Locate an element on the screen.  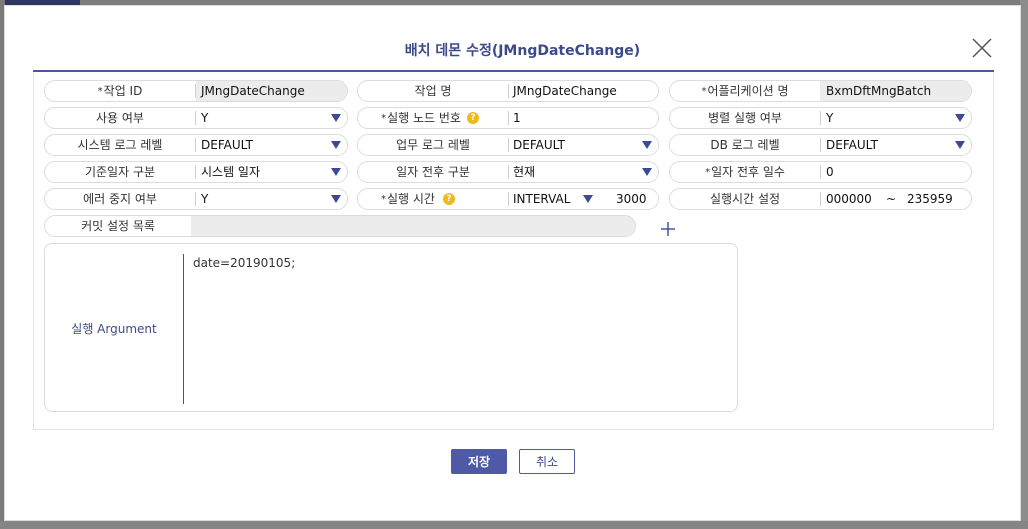
sys-log-level-value: DEFAULT is located at coordinates (227, 145).